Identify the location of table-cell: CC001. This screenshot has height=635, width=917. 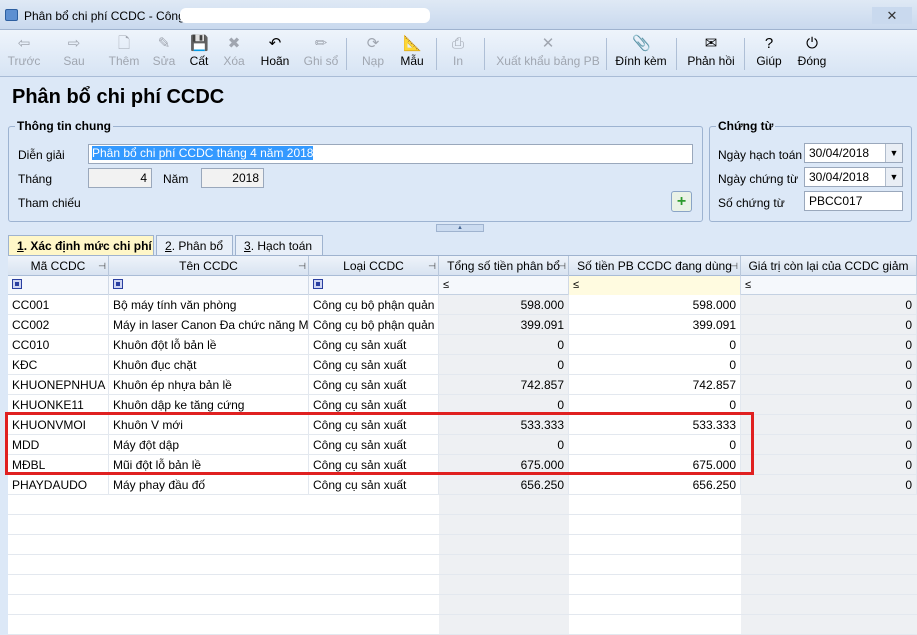
(58, 305).